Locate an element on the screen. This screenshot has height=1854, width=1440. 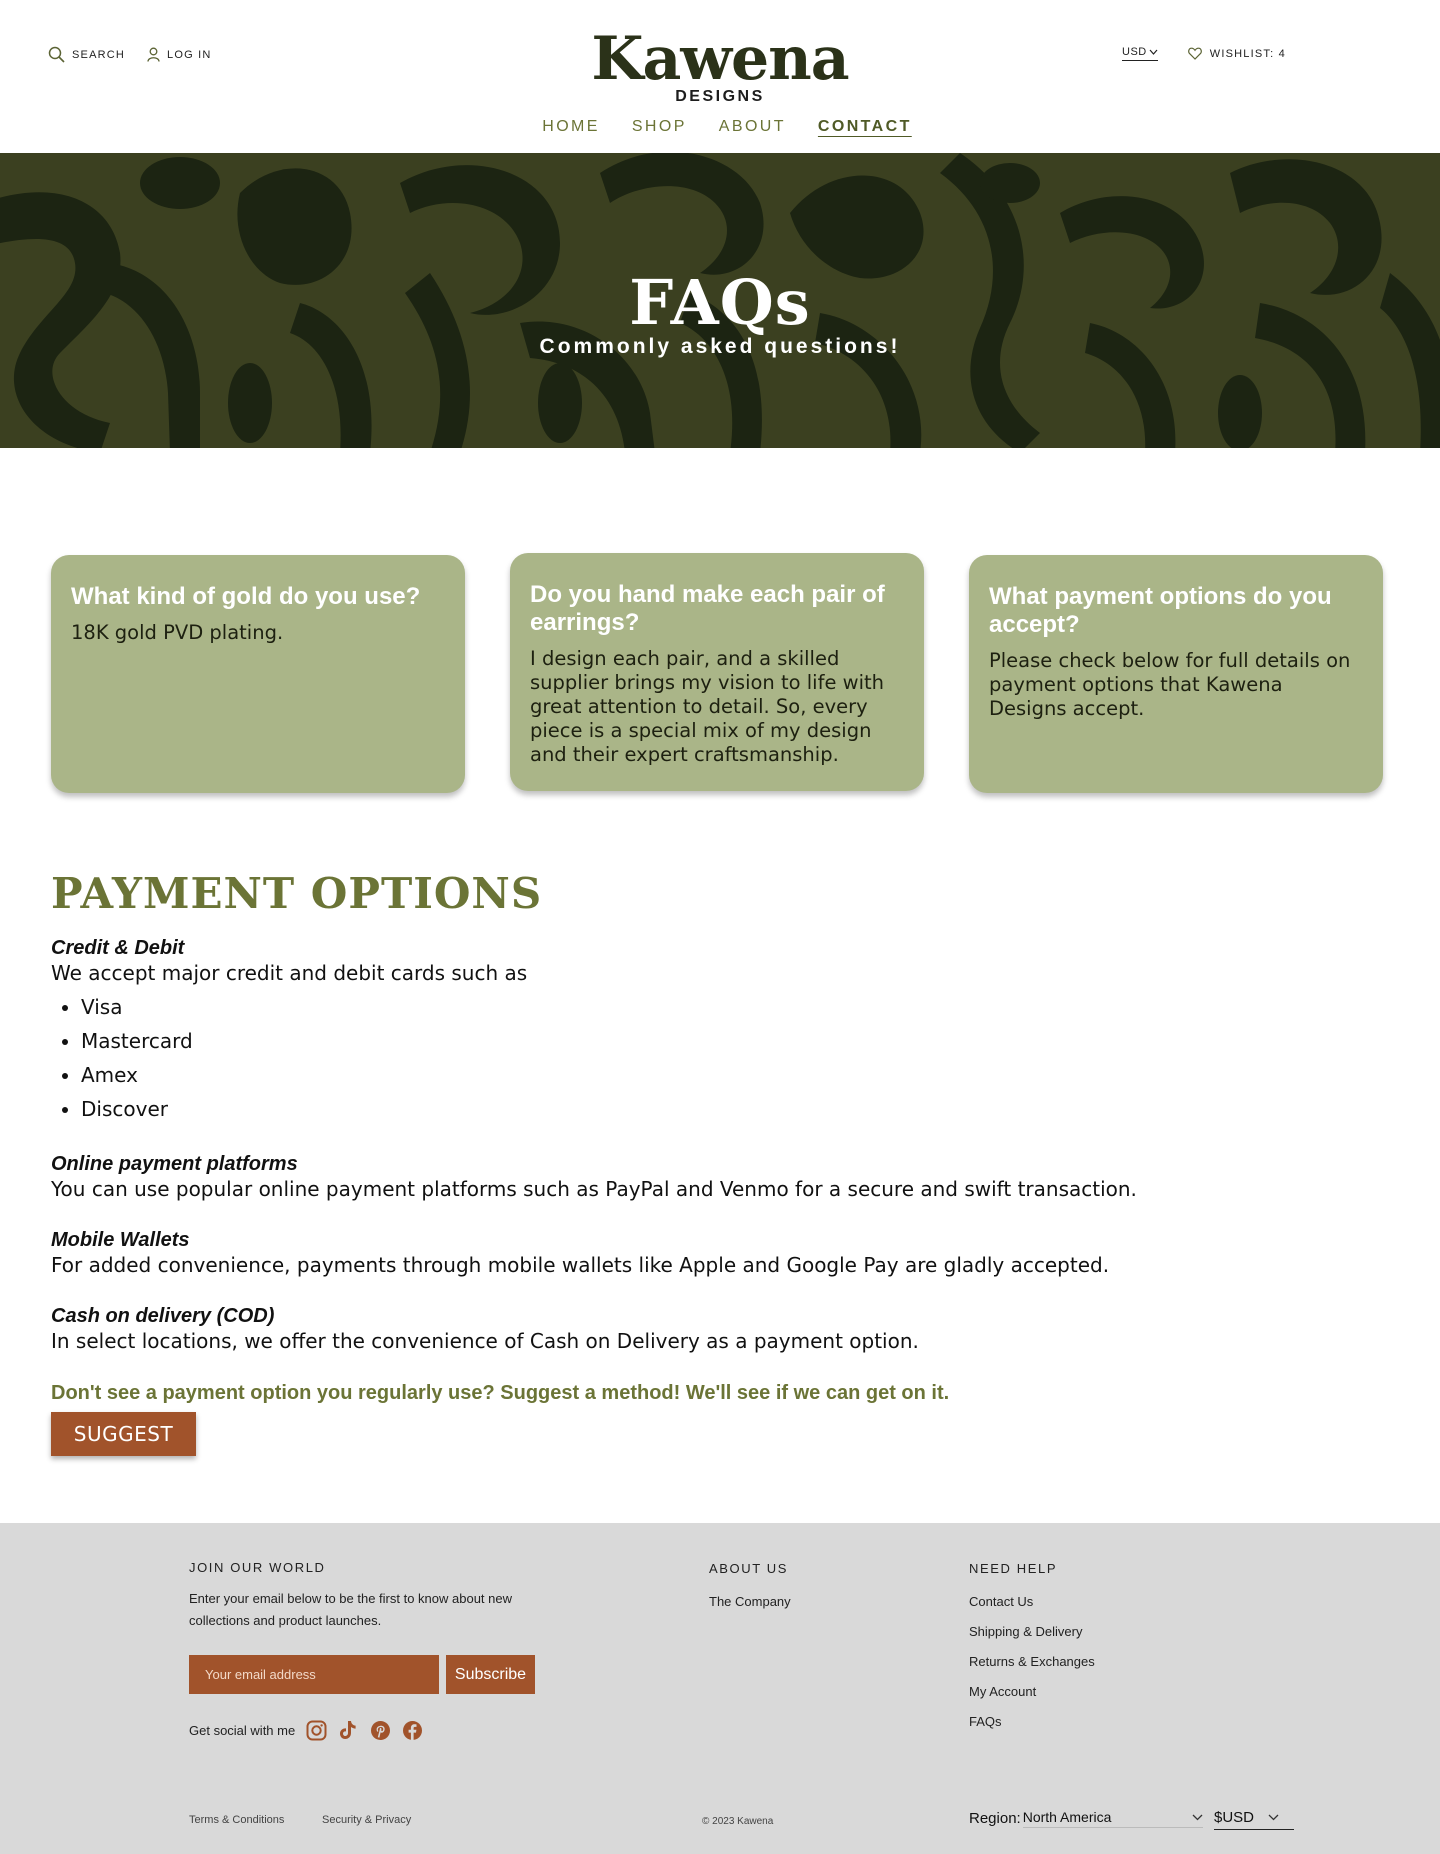
tiktok-icon is located at coordinates (348, 1730).